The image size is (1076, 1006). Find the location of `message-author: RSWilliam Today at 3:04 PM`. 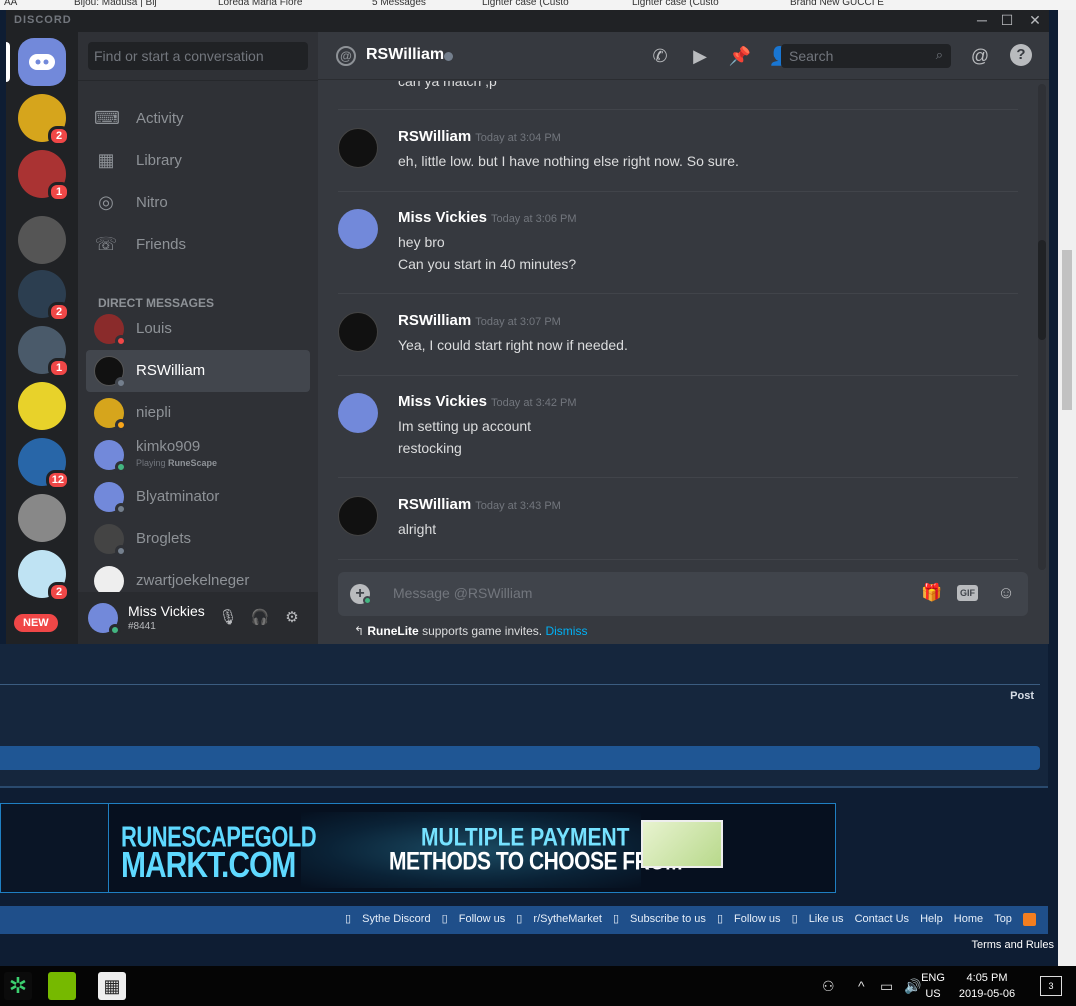

message-author: RSWilliam Today at 3:04 PM is located at coordinates (479, 136).